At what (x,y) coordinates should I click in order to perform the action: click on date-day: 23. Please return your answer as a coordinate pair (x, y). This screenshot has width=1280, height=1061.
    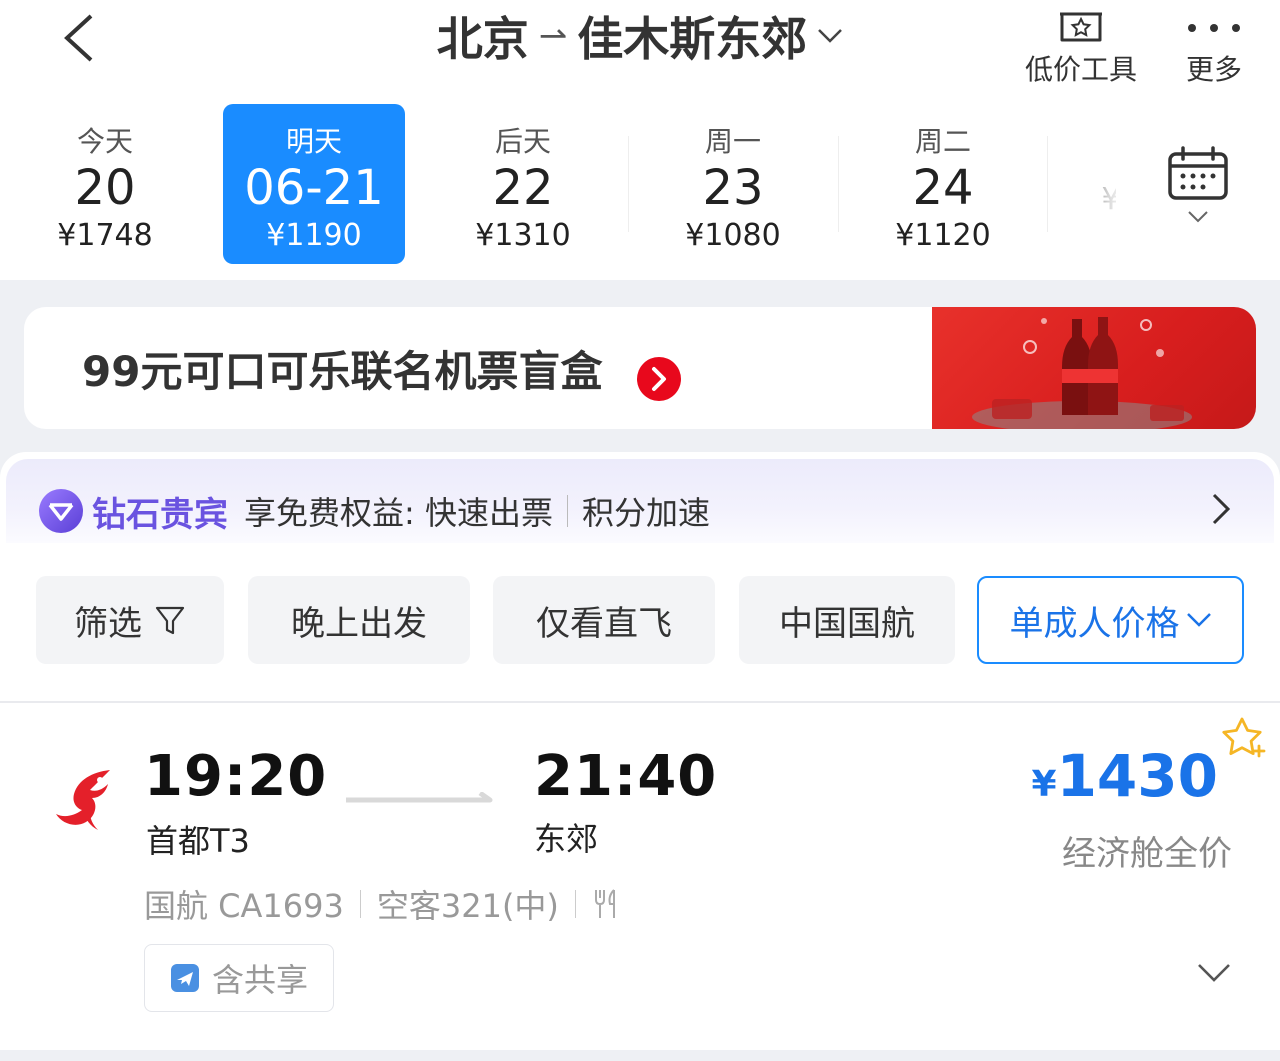
    Looking at the image, I should click on (733, 188).